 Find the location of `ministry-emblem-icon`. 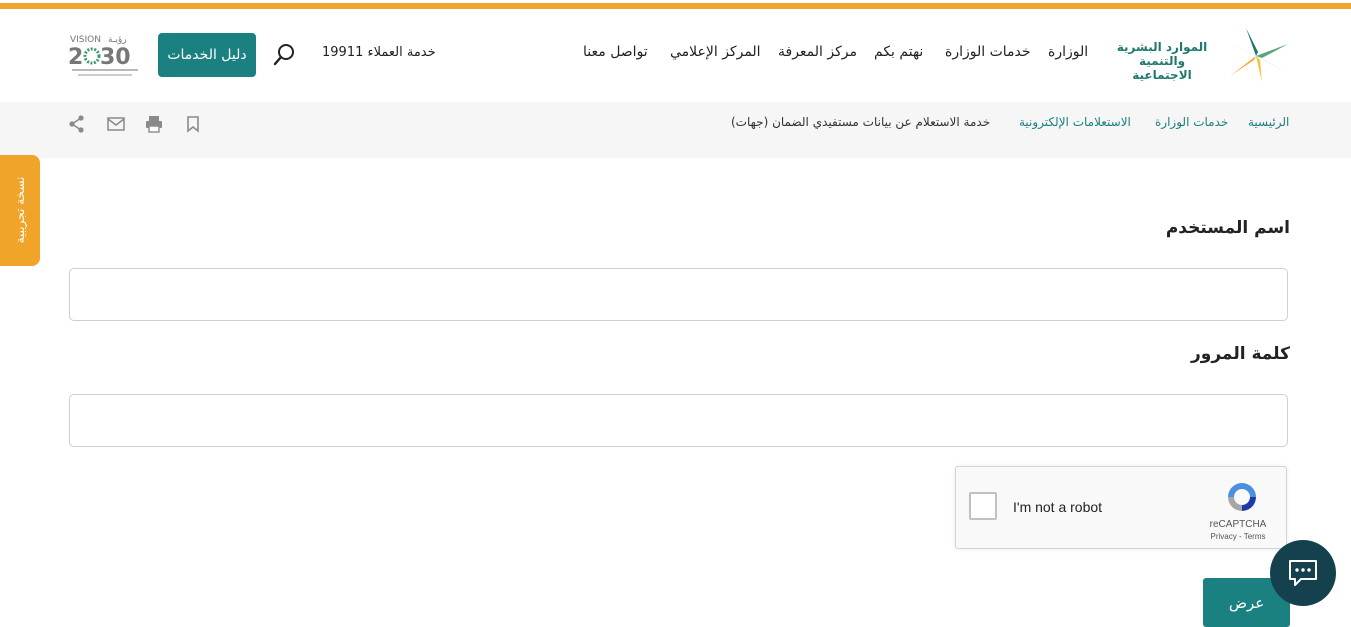

ministry-emblem-icon is located at coordinates (1257, 55).